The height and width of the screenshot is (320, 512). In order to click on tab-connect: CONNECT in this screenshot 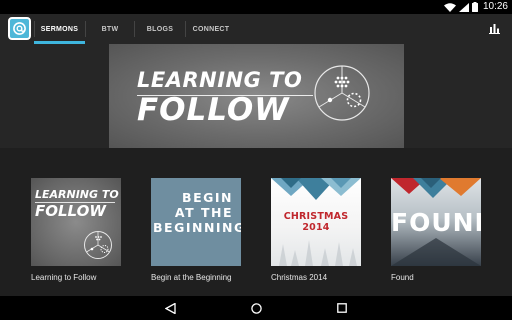, I will do `click(211, 29)`.